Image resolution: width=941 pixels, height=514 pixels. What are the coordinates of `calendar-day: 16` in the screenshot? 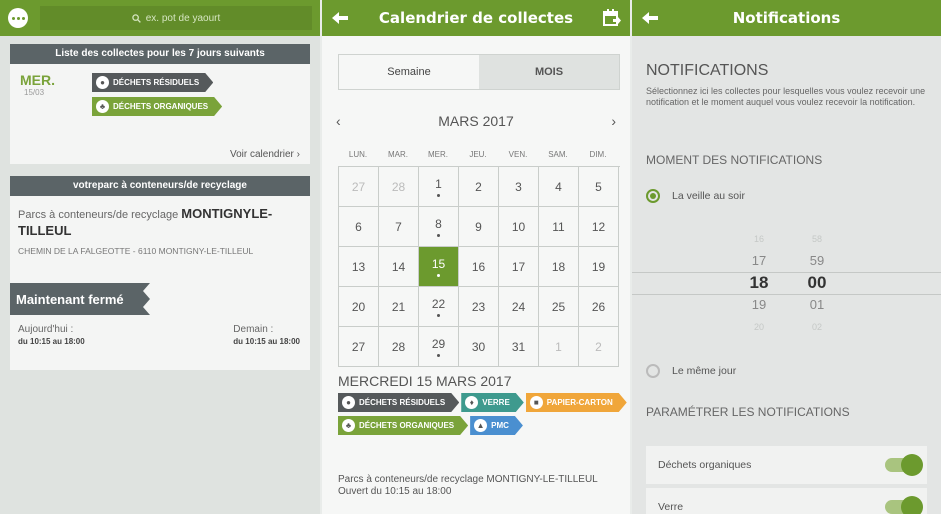 It's located at (479, 267).